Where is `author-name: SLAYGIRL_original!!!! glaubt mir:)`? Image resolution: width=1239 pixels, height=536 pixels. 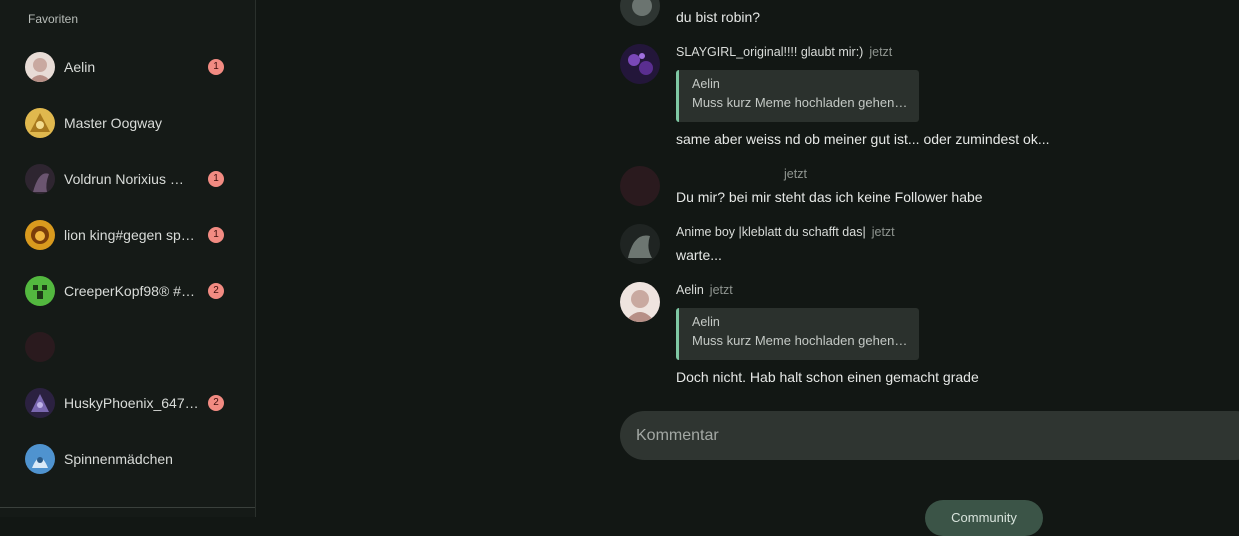
author-name: SLAYGIRL_original!!!! glaubt mir:) is located at coordinates (769, 52).